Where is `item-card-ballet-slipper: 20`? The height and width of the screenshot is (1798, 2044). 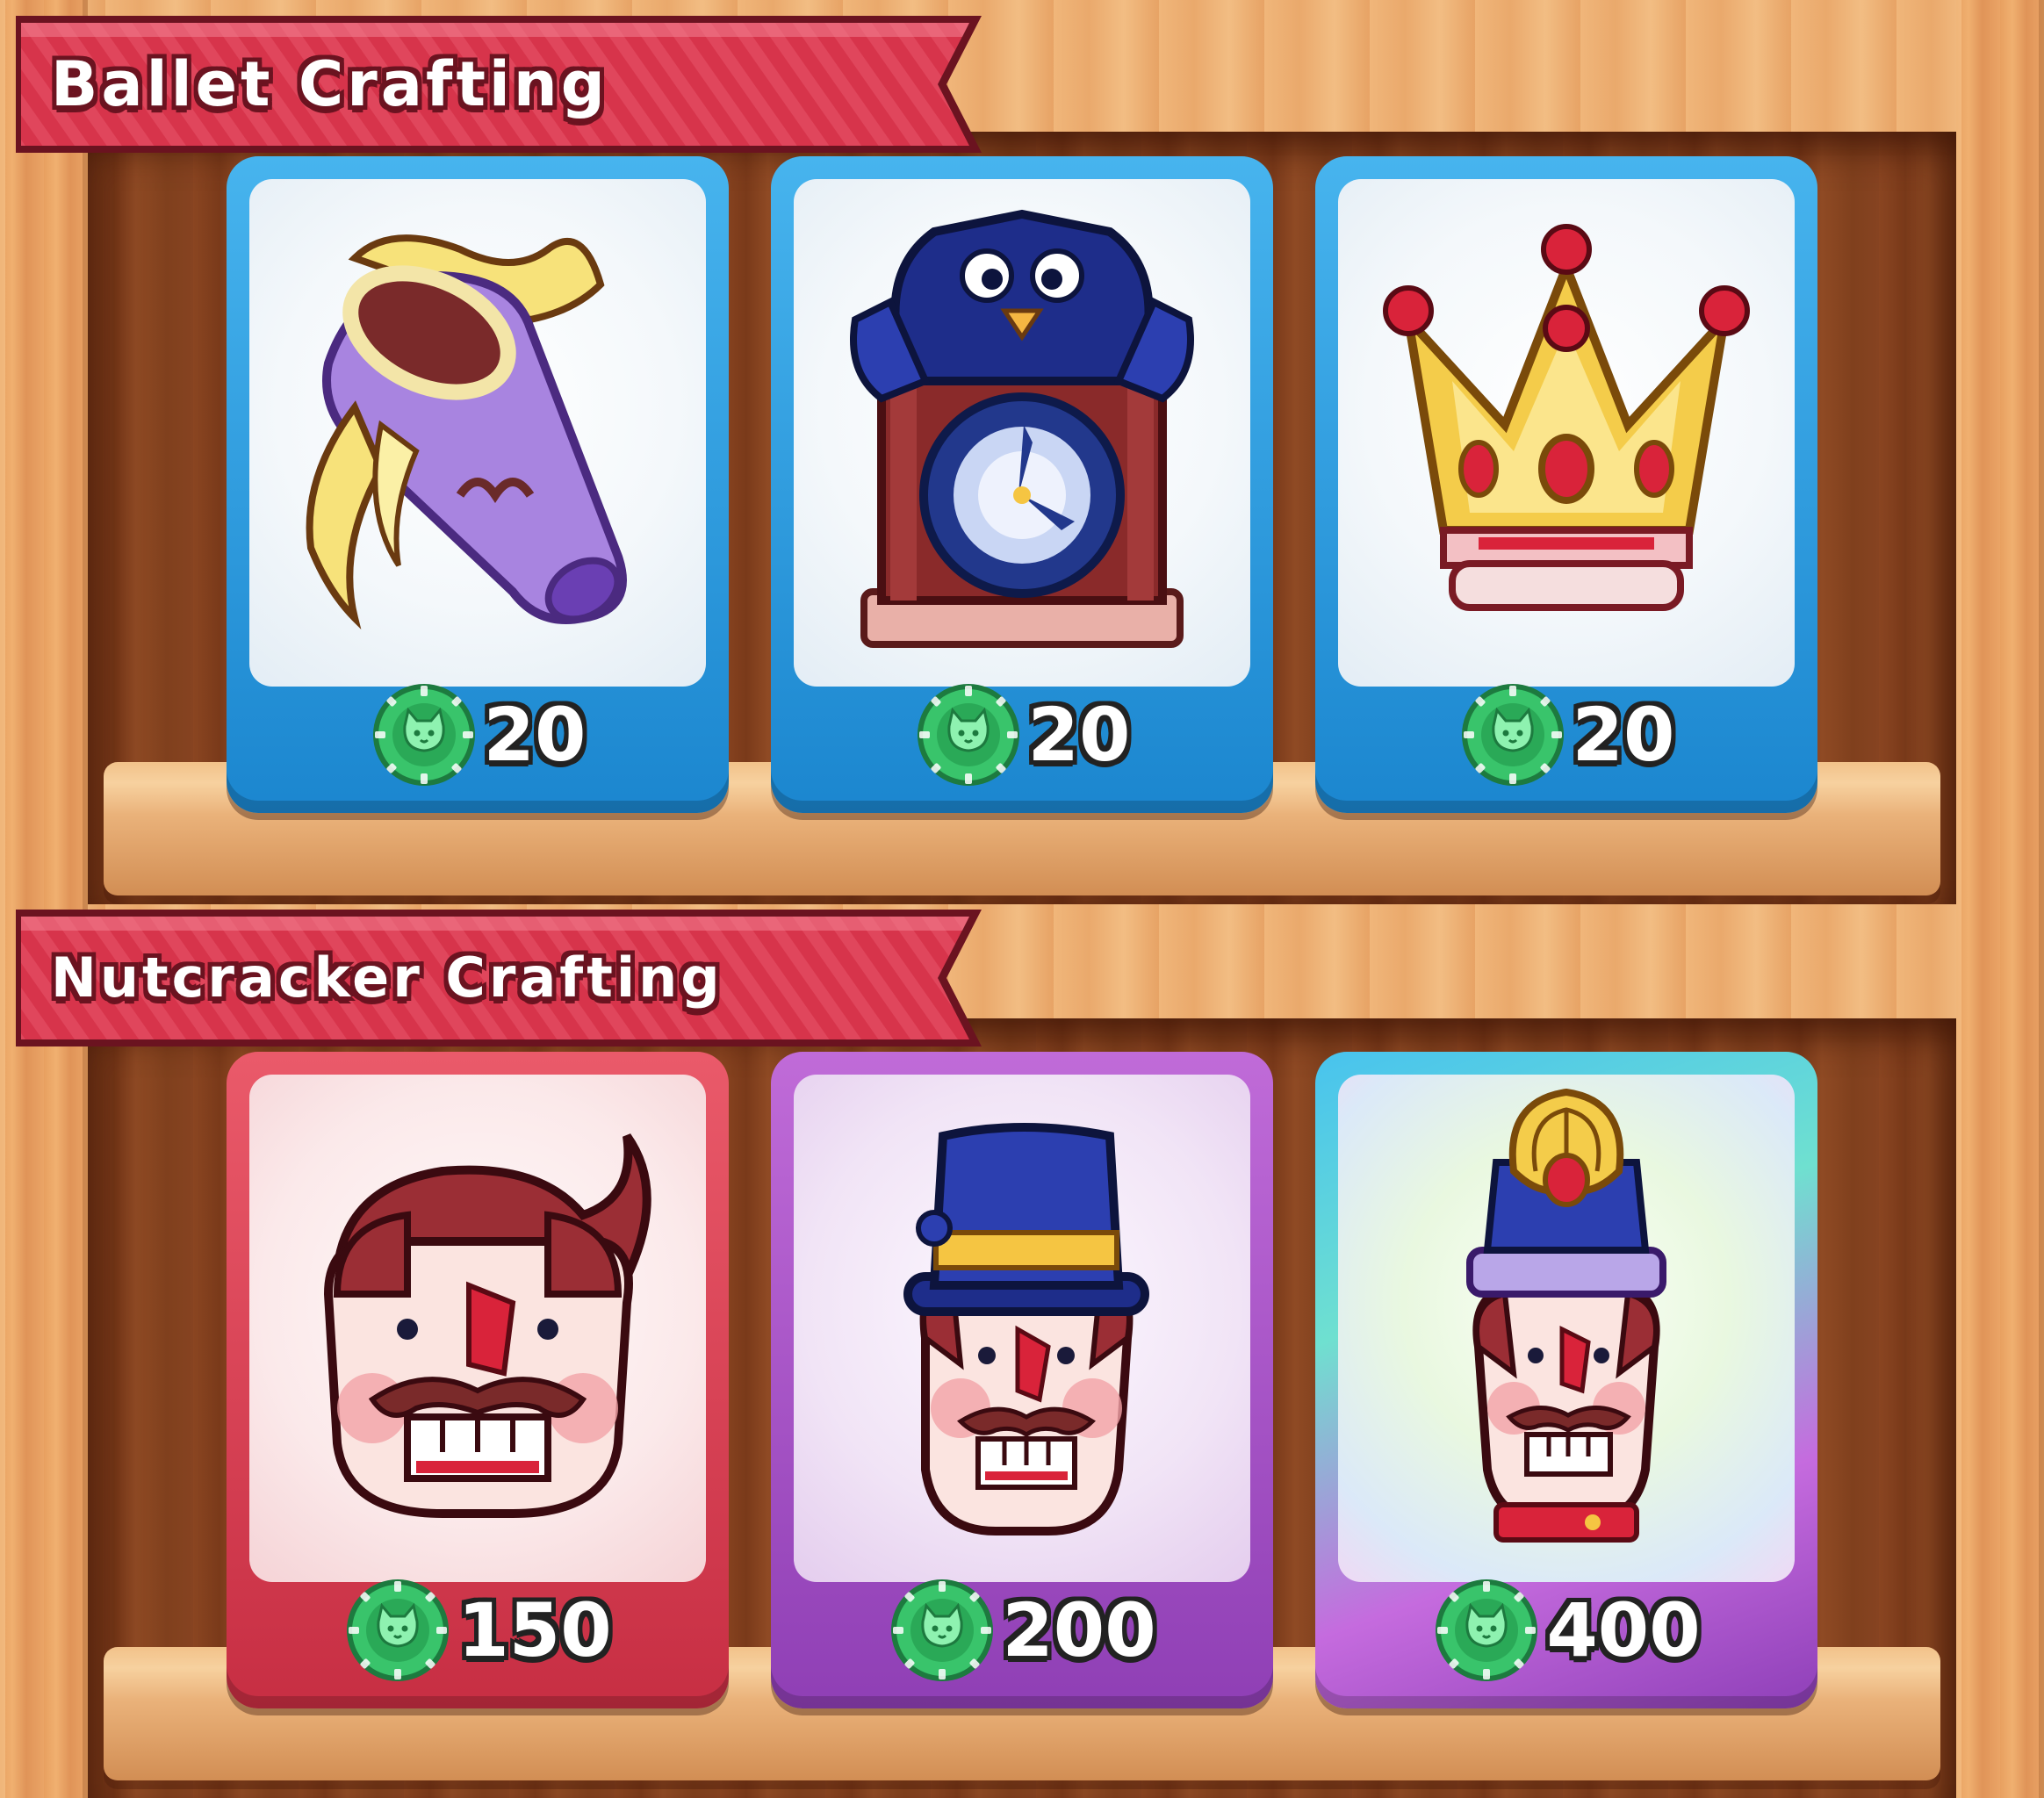 item-card-ballet-slipper: 20 is located at coordinates (478, 485).